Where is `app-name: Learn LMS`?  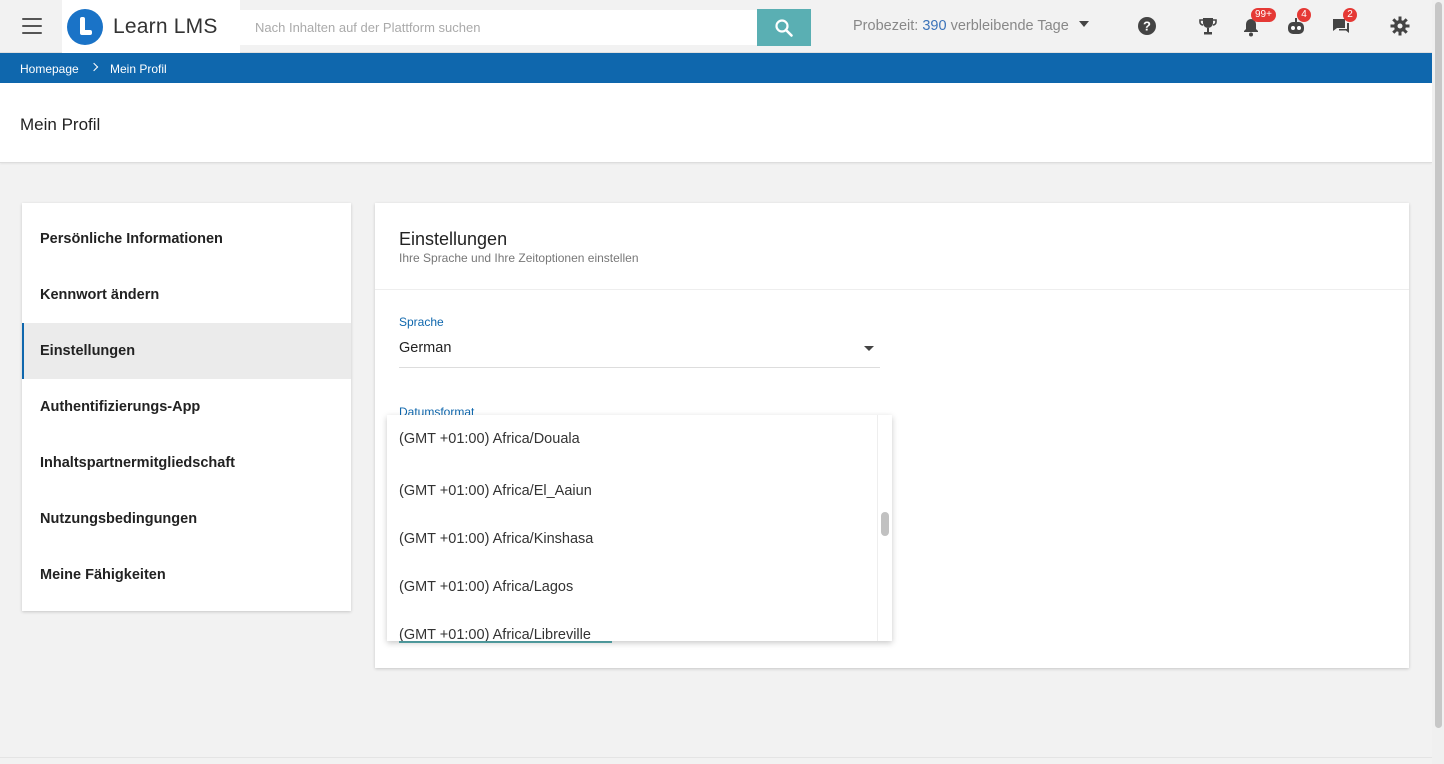
app-name: Learn LMS is located at coordinates (165, 26).